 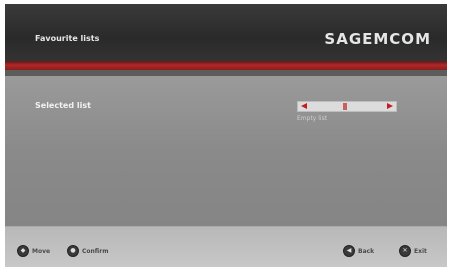 I want to click on exit-icon: ✕, so click(x=405, y=251).